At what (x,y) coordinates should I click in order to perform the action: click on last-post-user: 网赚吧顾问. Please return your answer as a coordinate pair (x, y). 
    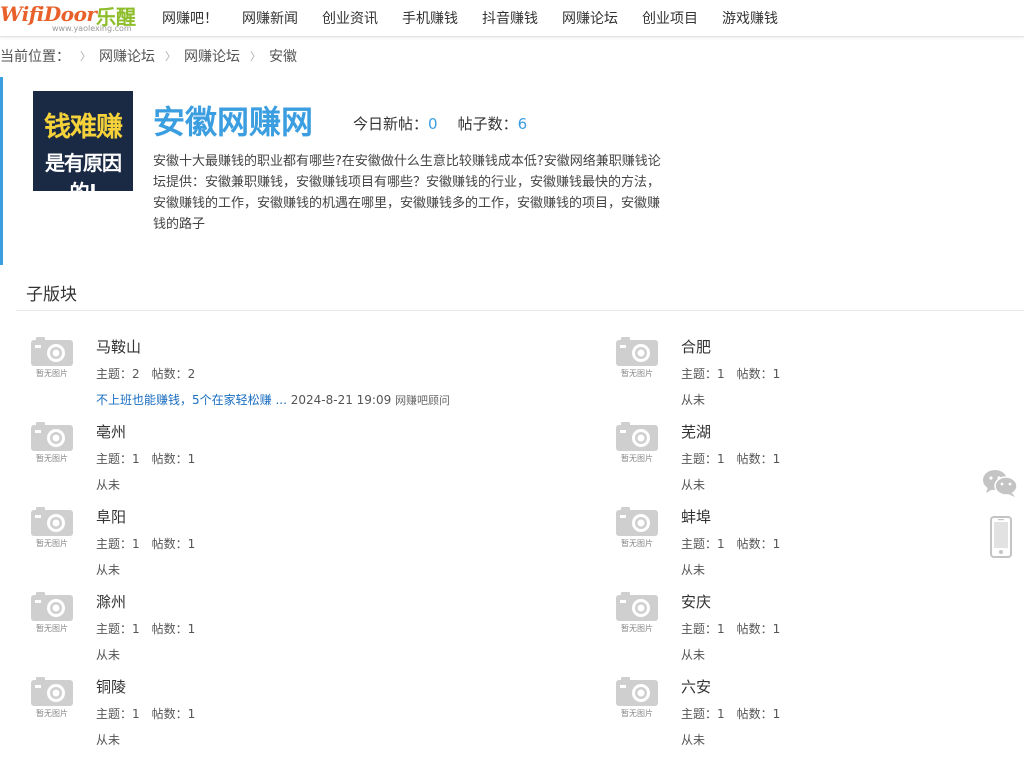
    Looking at the image, I should click on (422, 400).